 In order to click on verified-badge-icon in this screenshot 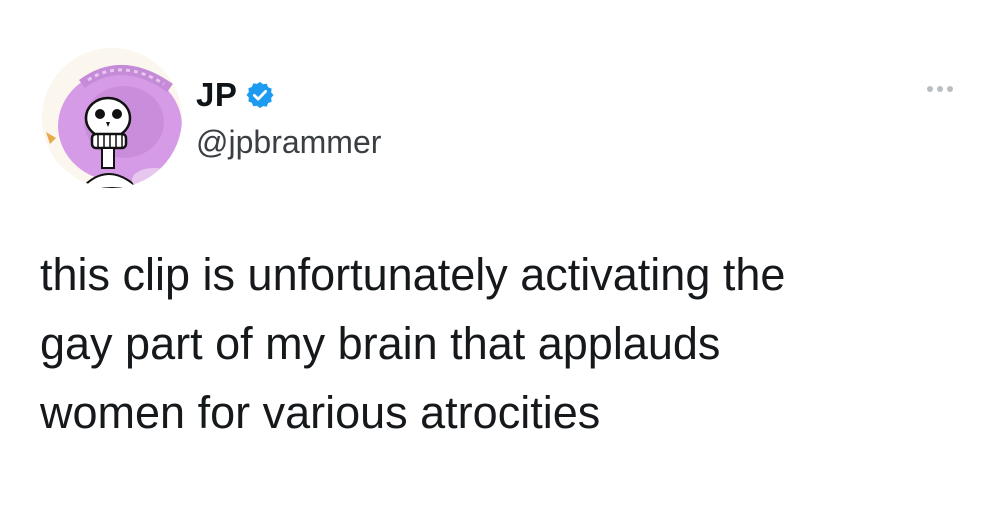, I will do `click(260, 95)`.